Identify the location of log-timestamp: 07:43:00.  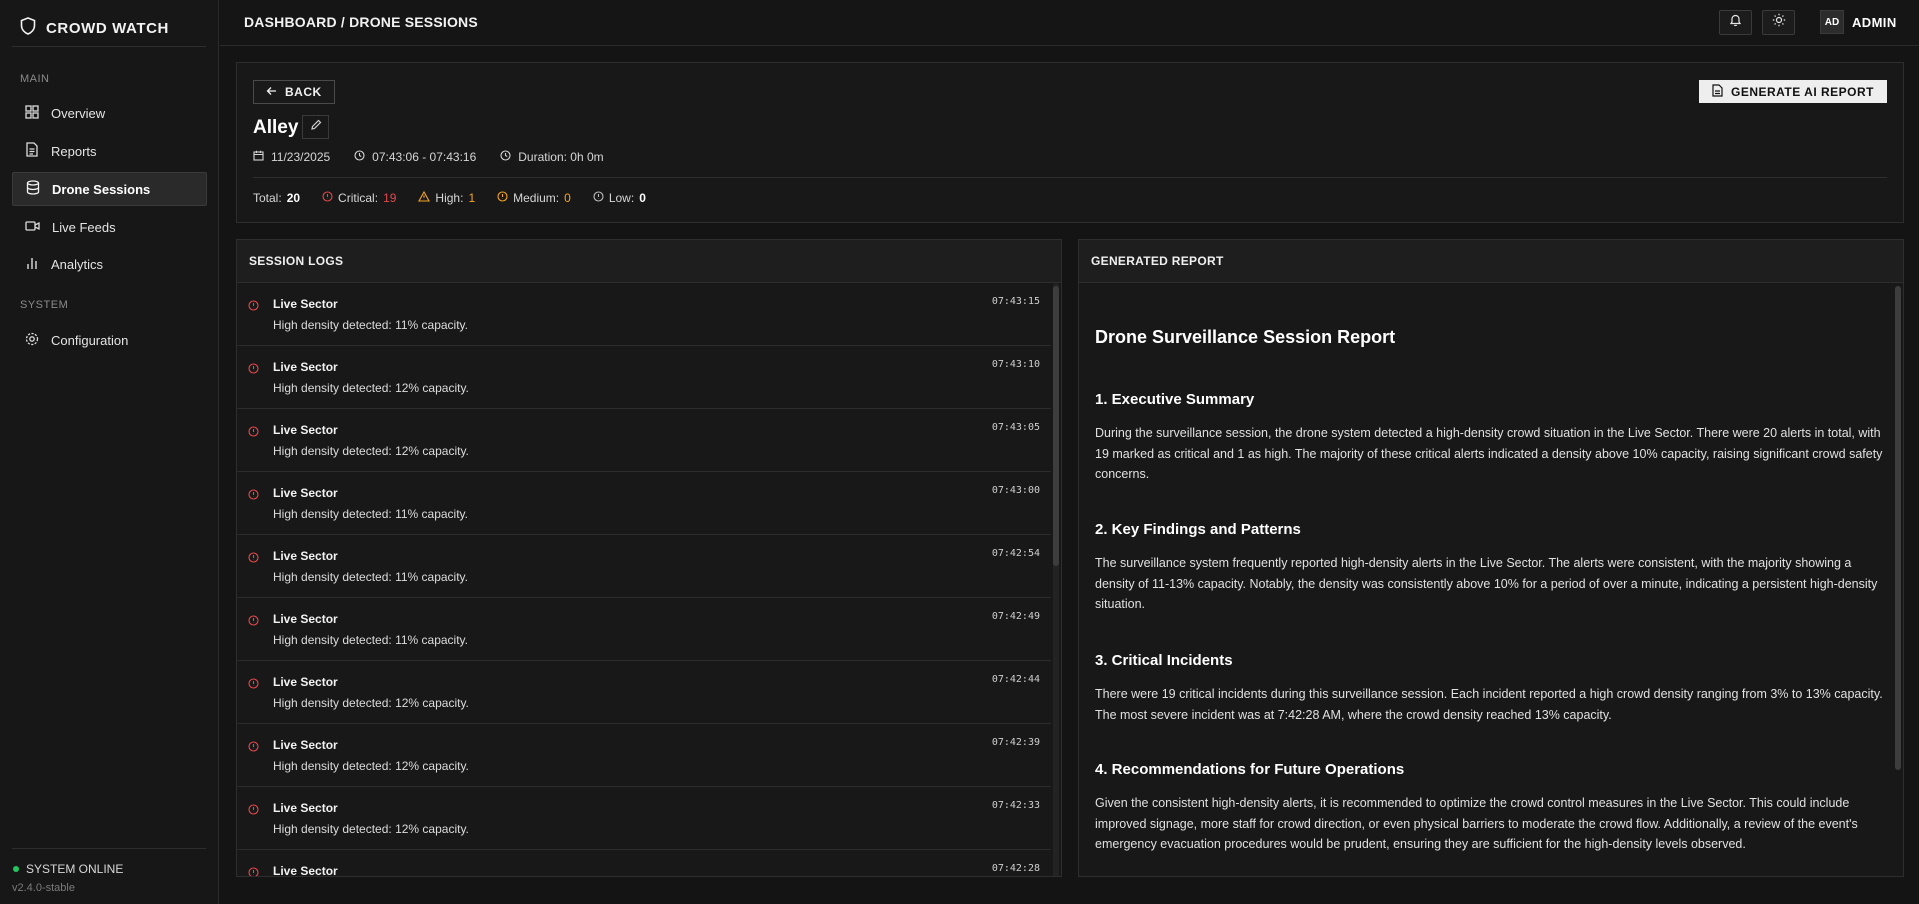
(1015, 490).